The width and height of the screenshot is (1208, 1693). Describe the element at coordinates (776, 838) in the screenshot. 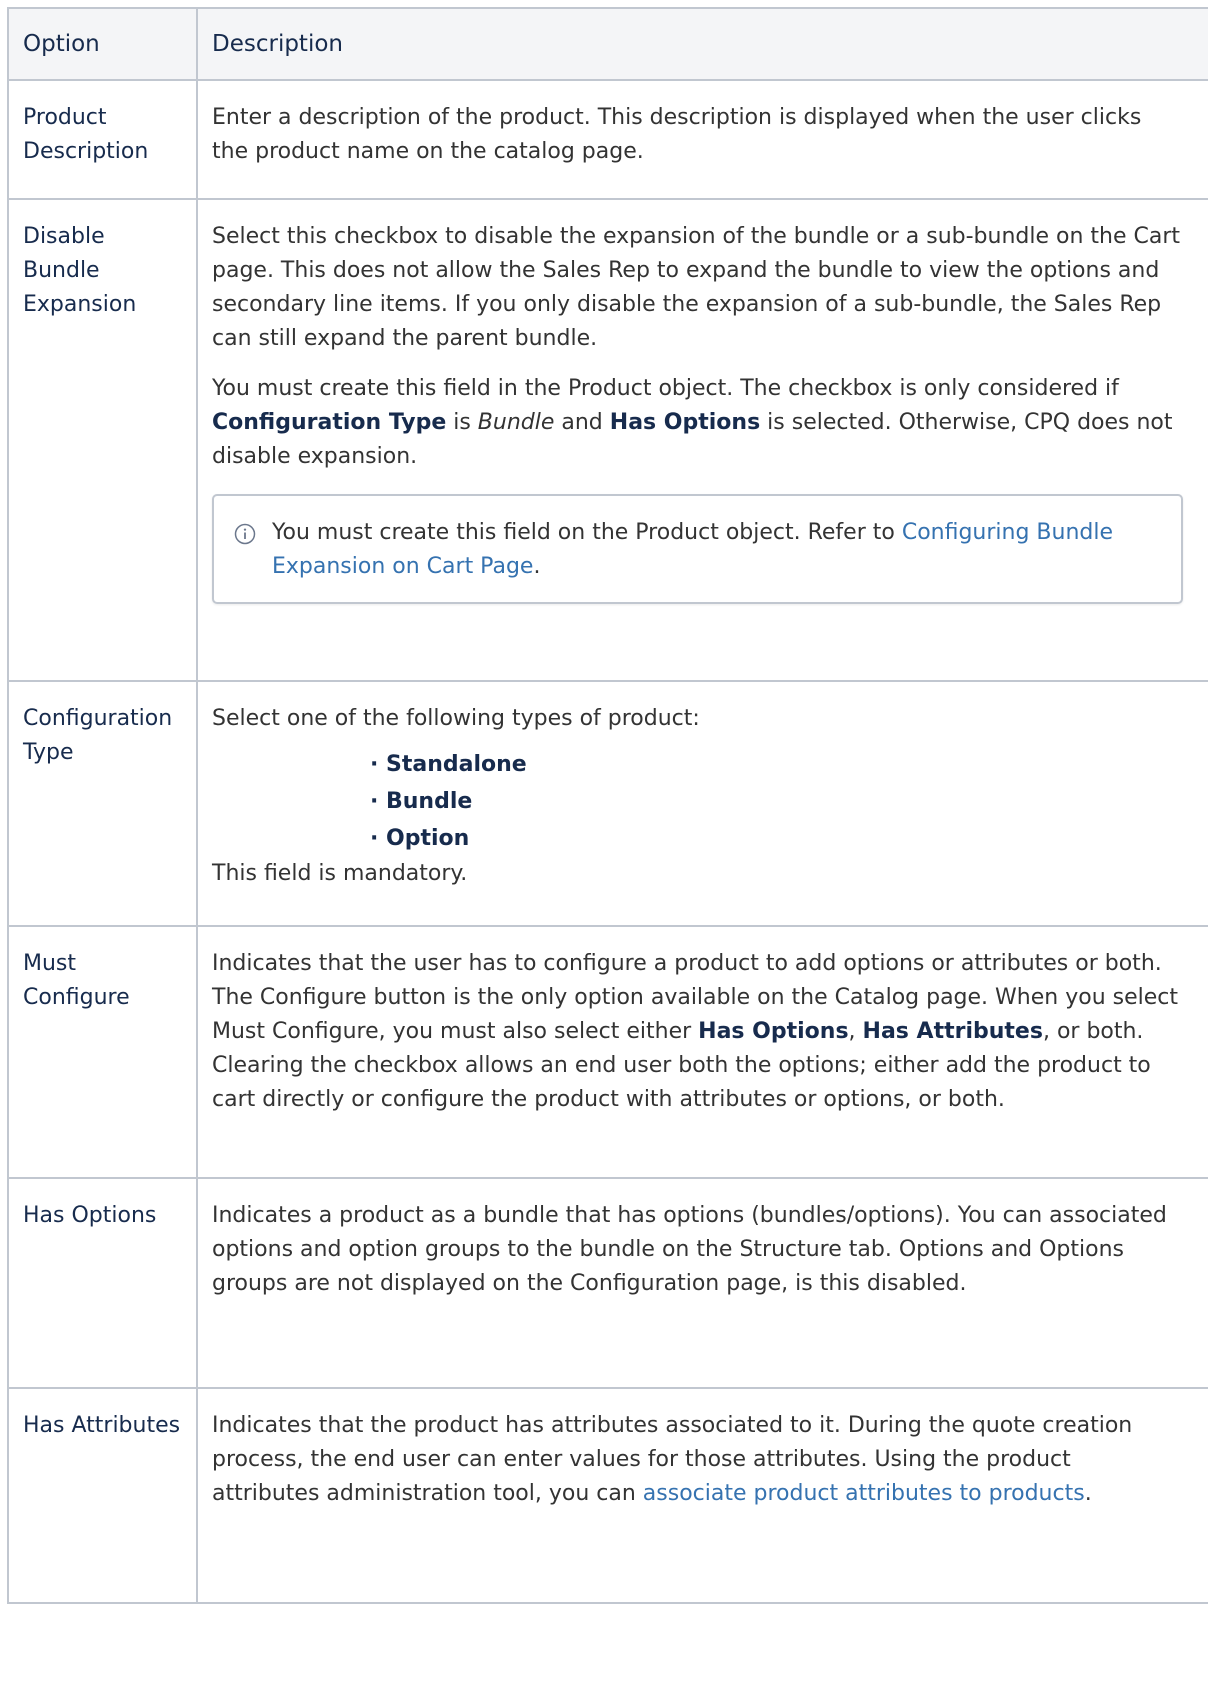

I see `list-item: Option` at that location.